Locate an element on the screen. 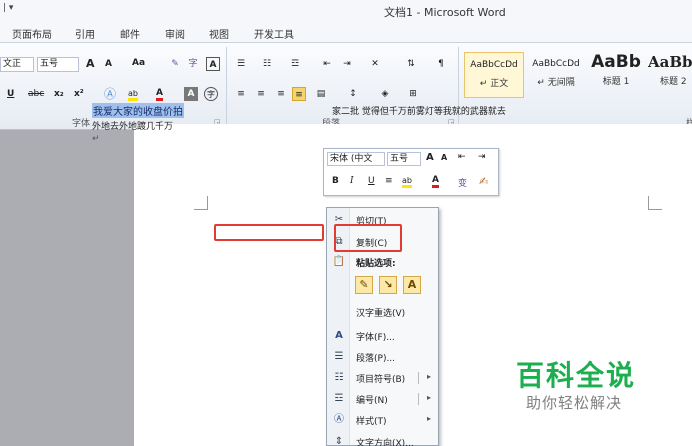 This screenshot has width=692, height=446. distributed-icon: ▤ is located at coordinates (321, 94).